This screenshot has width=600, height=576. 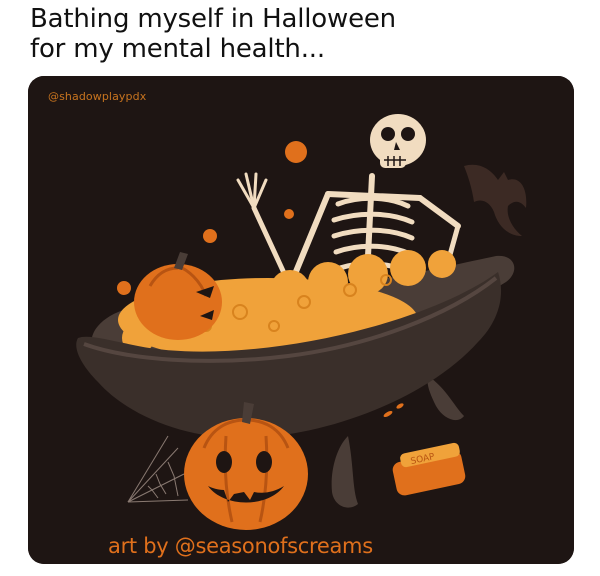 What do you see at coordinates (240, 546) in the screenshot?
I see `artist-credit: art by @seasonofscreams` at bounding box center [240, 546].